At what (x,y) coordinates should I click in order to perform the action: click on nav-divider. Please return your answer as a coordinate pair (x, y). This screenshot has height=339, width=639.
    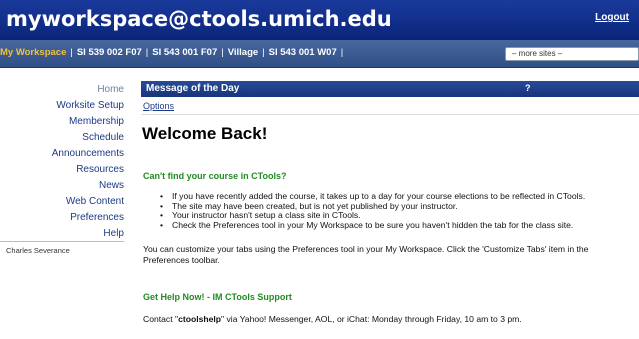
    Looking at the image, I should click on (62, 241).